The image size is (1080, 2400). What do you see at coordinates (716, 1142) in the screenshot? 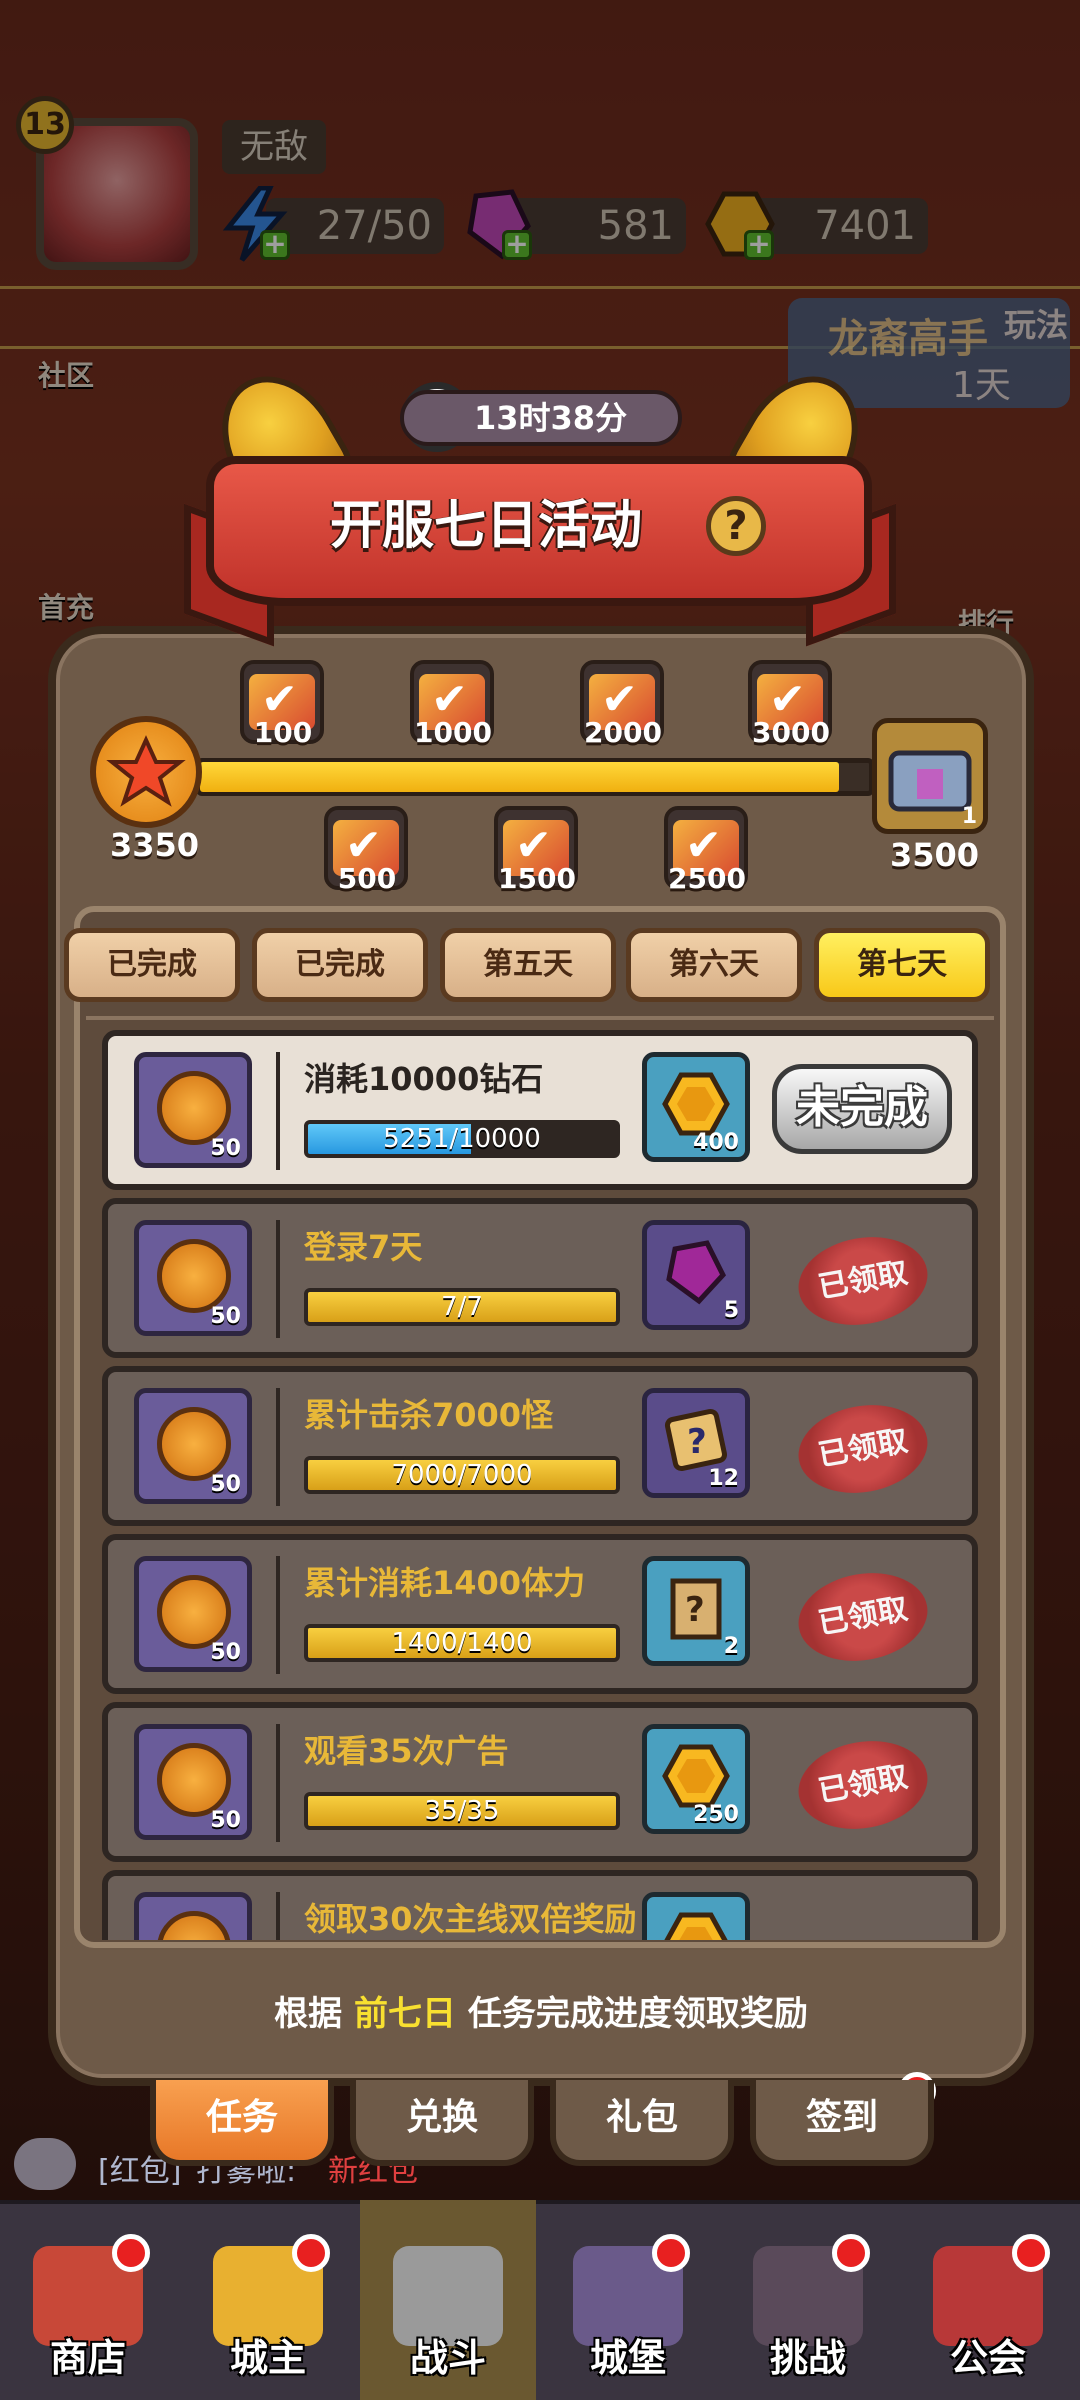
I see `reward-count: 400` at bounding box center [716, 1142].